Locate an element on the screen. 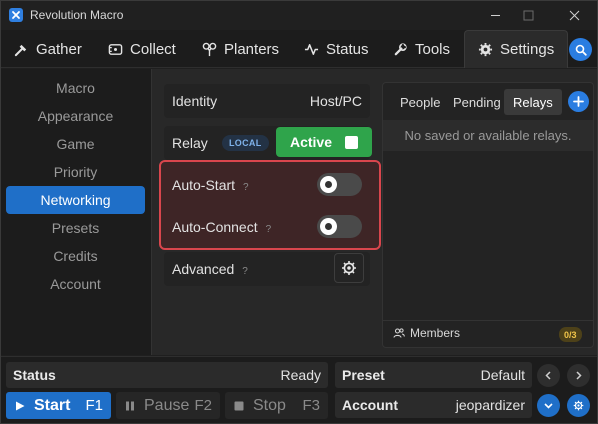 The height and width of the screenshot is (424, 598). preset-prev-button is located at coordinates (548, 375).